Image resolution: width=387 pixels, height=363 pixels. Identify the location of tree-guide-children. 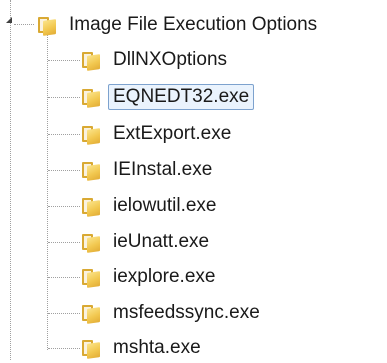
(47, 191).